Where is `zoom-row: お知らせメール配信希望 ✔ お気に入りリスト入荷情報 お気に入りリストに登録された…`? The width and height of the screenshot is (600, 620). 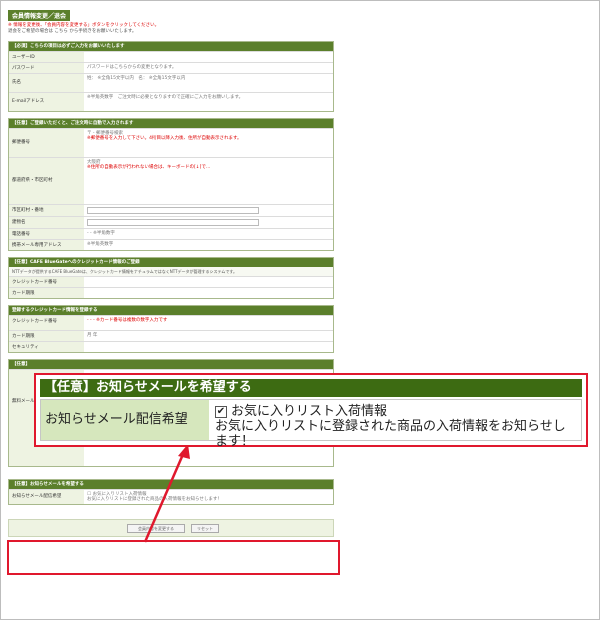
zoom-row: お知らせメール配信希望 ✔ お気に入りリスト入荷情報 お気に入りリストに登録された… is located at coordinates (311, 424).